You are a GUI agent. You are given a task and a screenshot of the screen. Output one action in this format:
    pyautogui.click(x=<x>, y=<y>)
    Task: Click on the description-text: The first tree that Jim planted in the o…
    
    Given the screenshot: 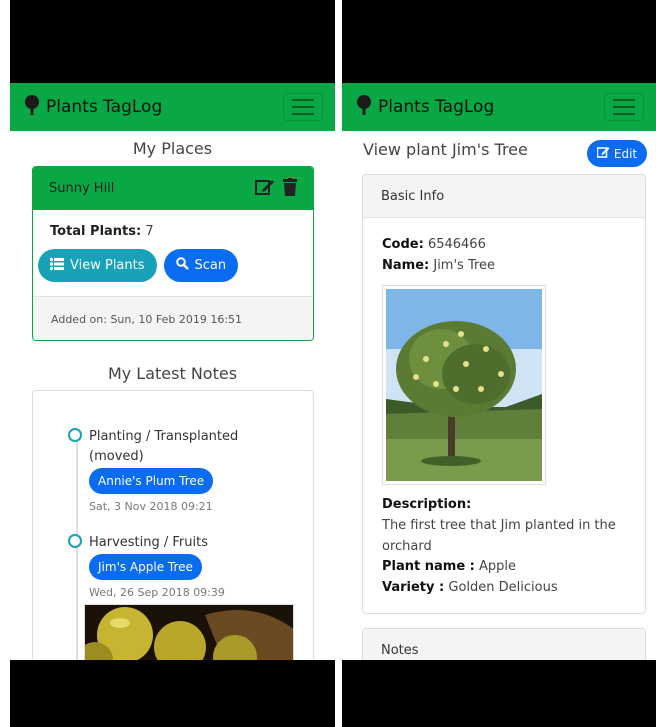 What is the action you would take?
    pyautogui.click(x=504, y=536)
    